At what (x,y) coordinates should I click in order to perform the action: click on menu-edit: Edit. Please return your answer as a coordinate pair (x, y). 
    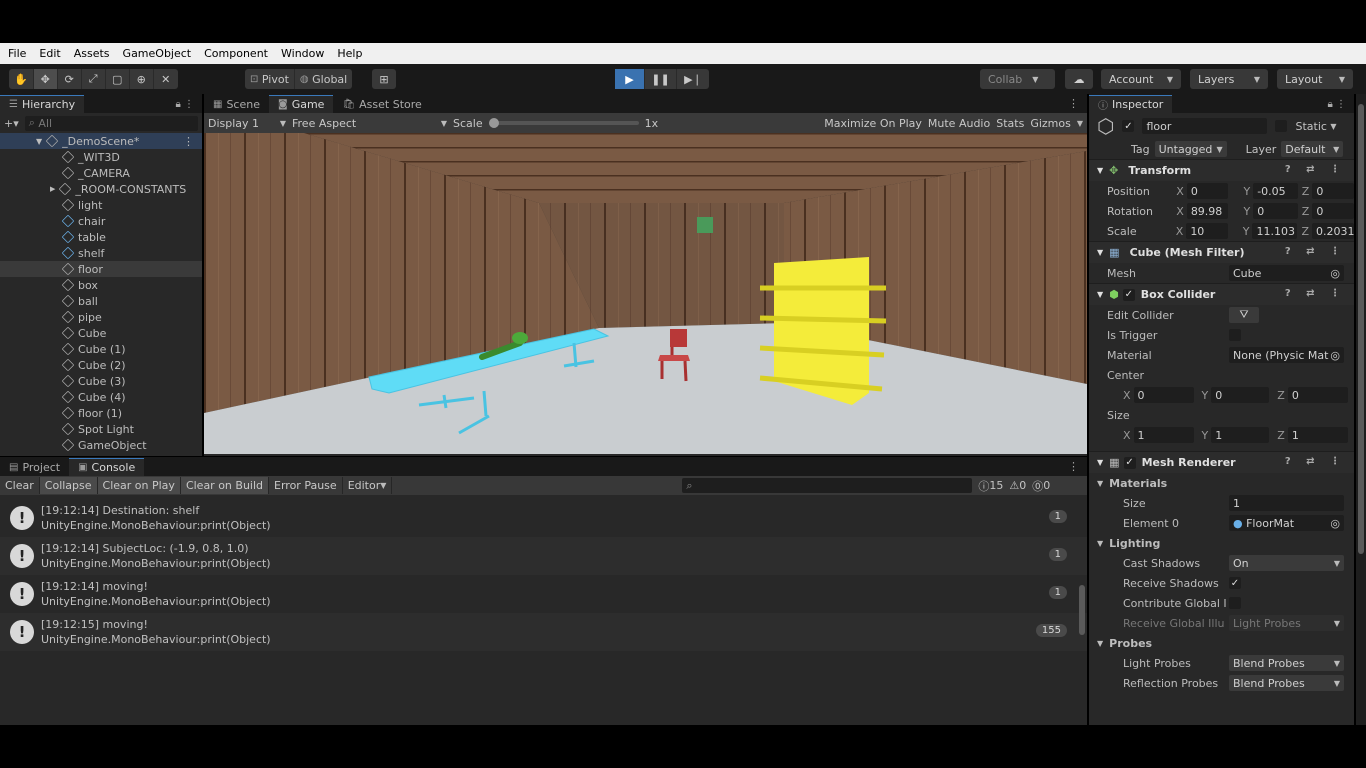
    Looking at the image, I should click on (49, 53).